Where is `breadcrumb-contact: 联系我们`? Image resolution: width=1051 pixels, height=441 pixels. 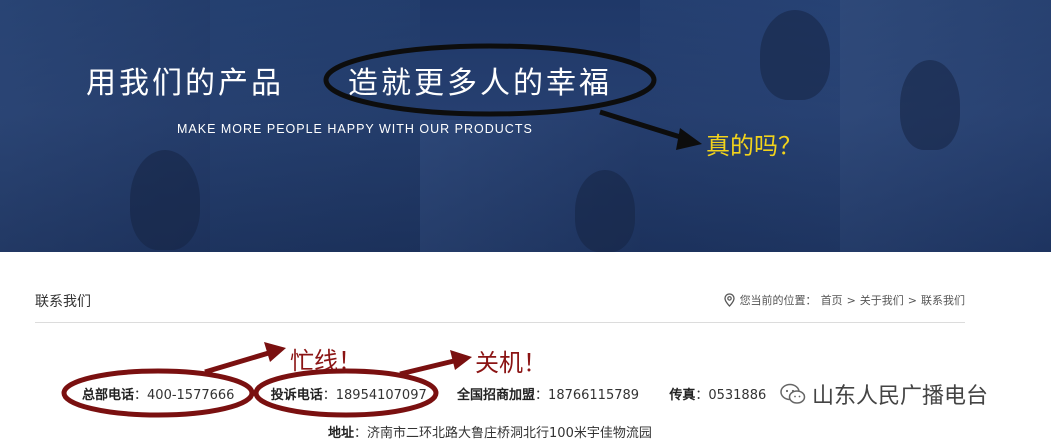
breadcrumb-contact: 联系我们 is located at coordinates (943, 300).